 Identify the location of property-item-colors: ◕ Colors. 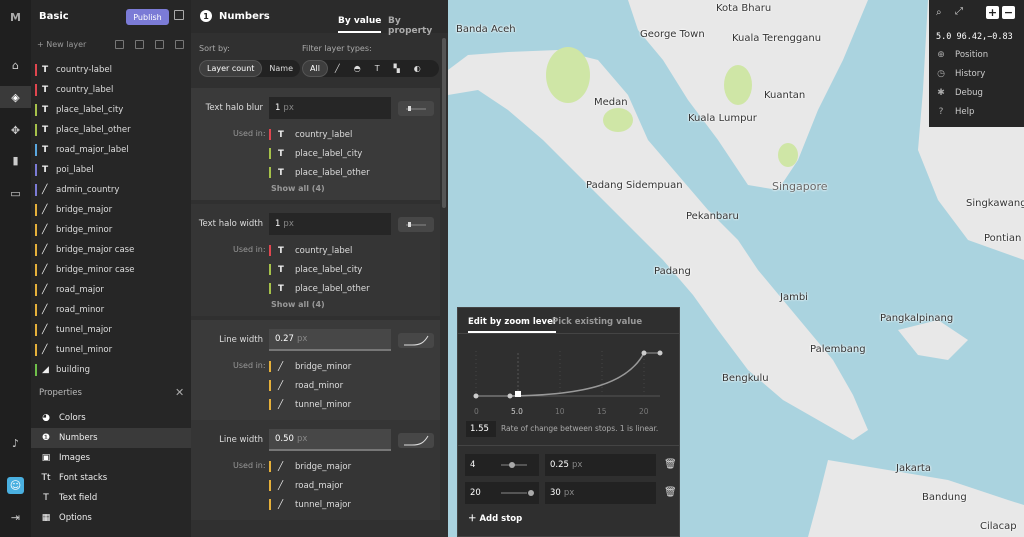
(111, 418).